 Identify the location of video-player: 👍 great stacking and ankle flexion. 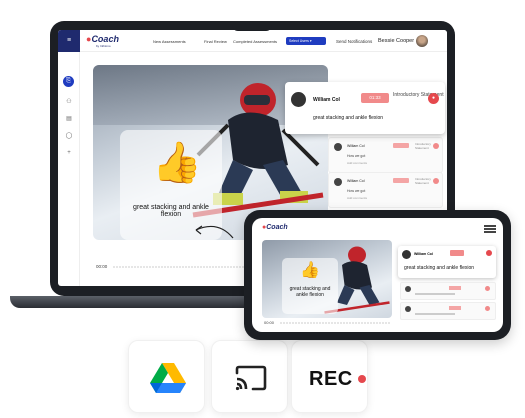
(327, 279).